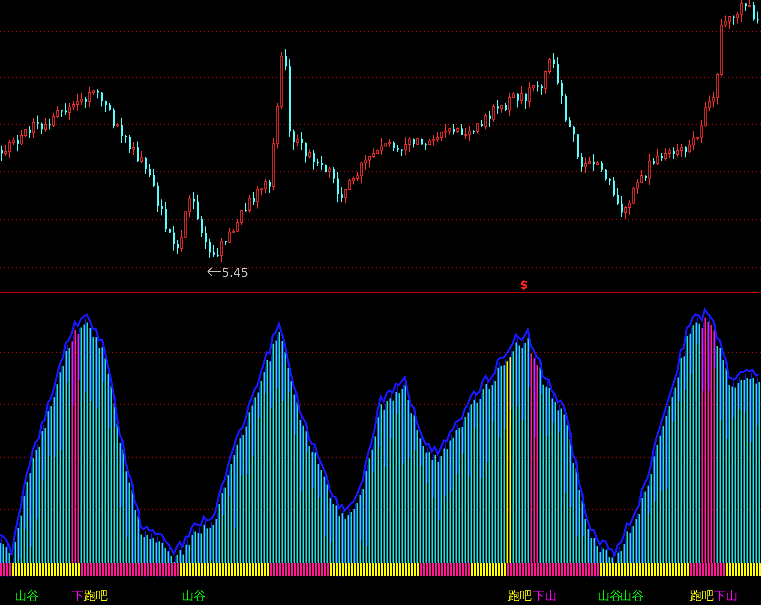 The height and width of the screenshot is (605, 761). I want to click on signal-label: 下, so click(78, 596).